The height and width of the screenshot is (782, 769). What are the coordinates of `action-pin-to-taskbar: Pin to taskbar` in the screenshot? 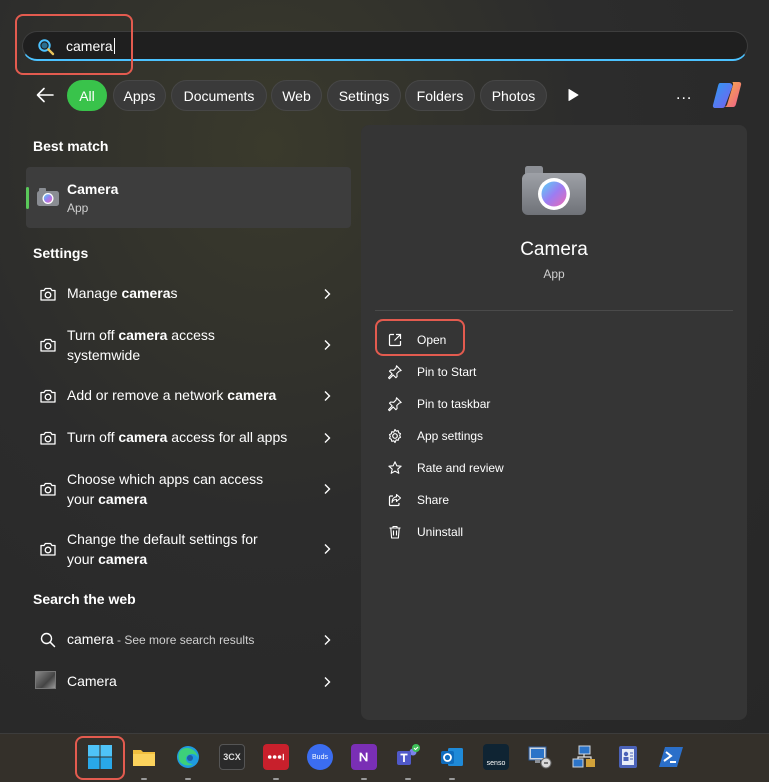 It's located at (438, 404).